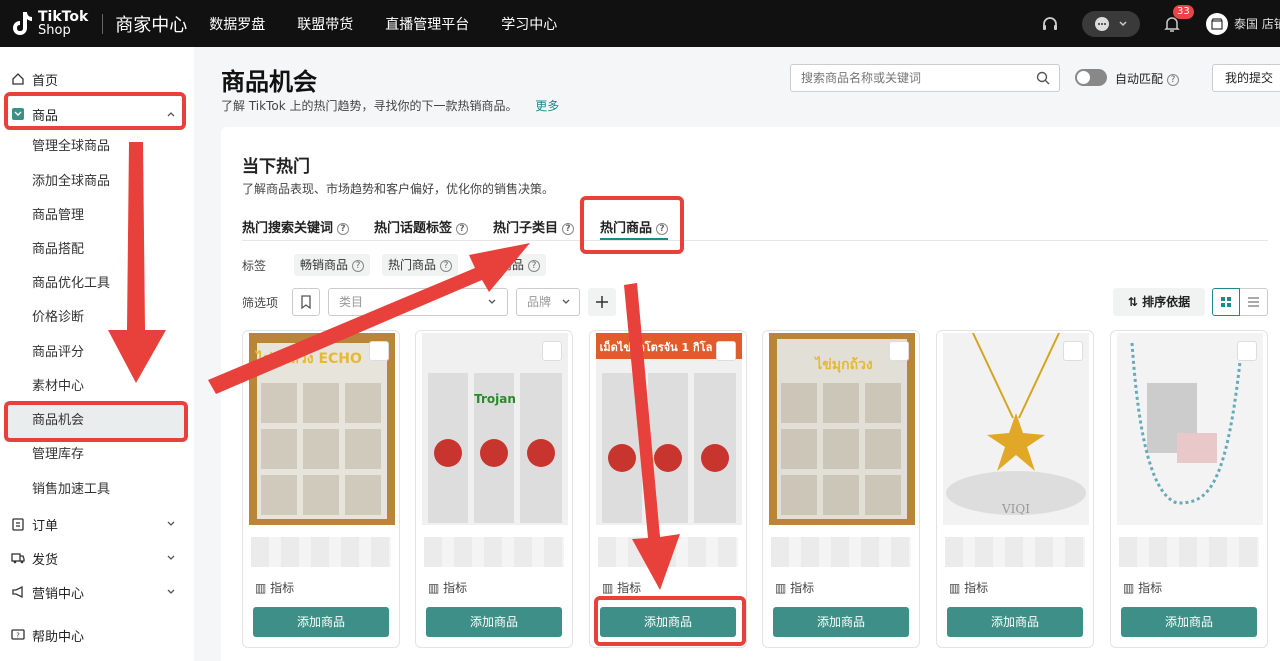 The height and width of the screenshot is (661, 1280). Describe the element at coordinates (529, 24) in the screenshot. I see `nav-learning-center: 学习中心` at that location.